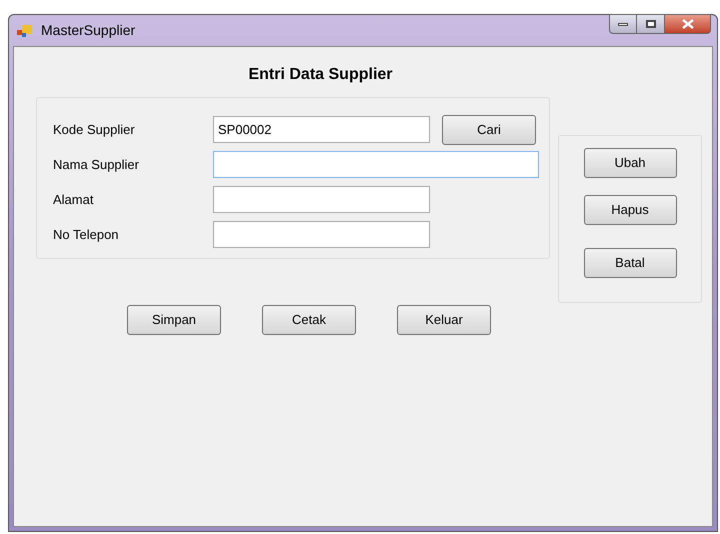  I want to click on close-icon, so click(688, 24).